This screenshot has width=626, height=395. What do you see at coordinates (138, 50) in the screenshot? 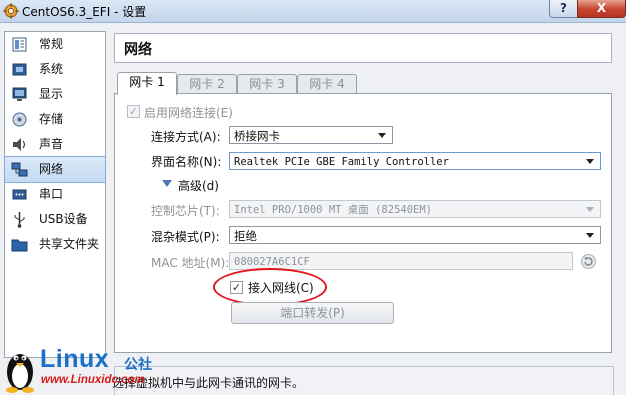
I see `page-title: 网络` at bounding box center [138, 50].